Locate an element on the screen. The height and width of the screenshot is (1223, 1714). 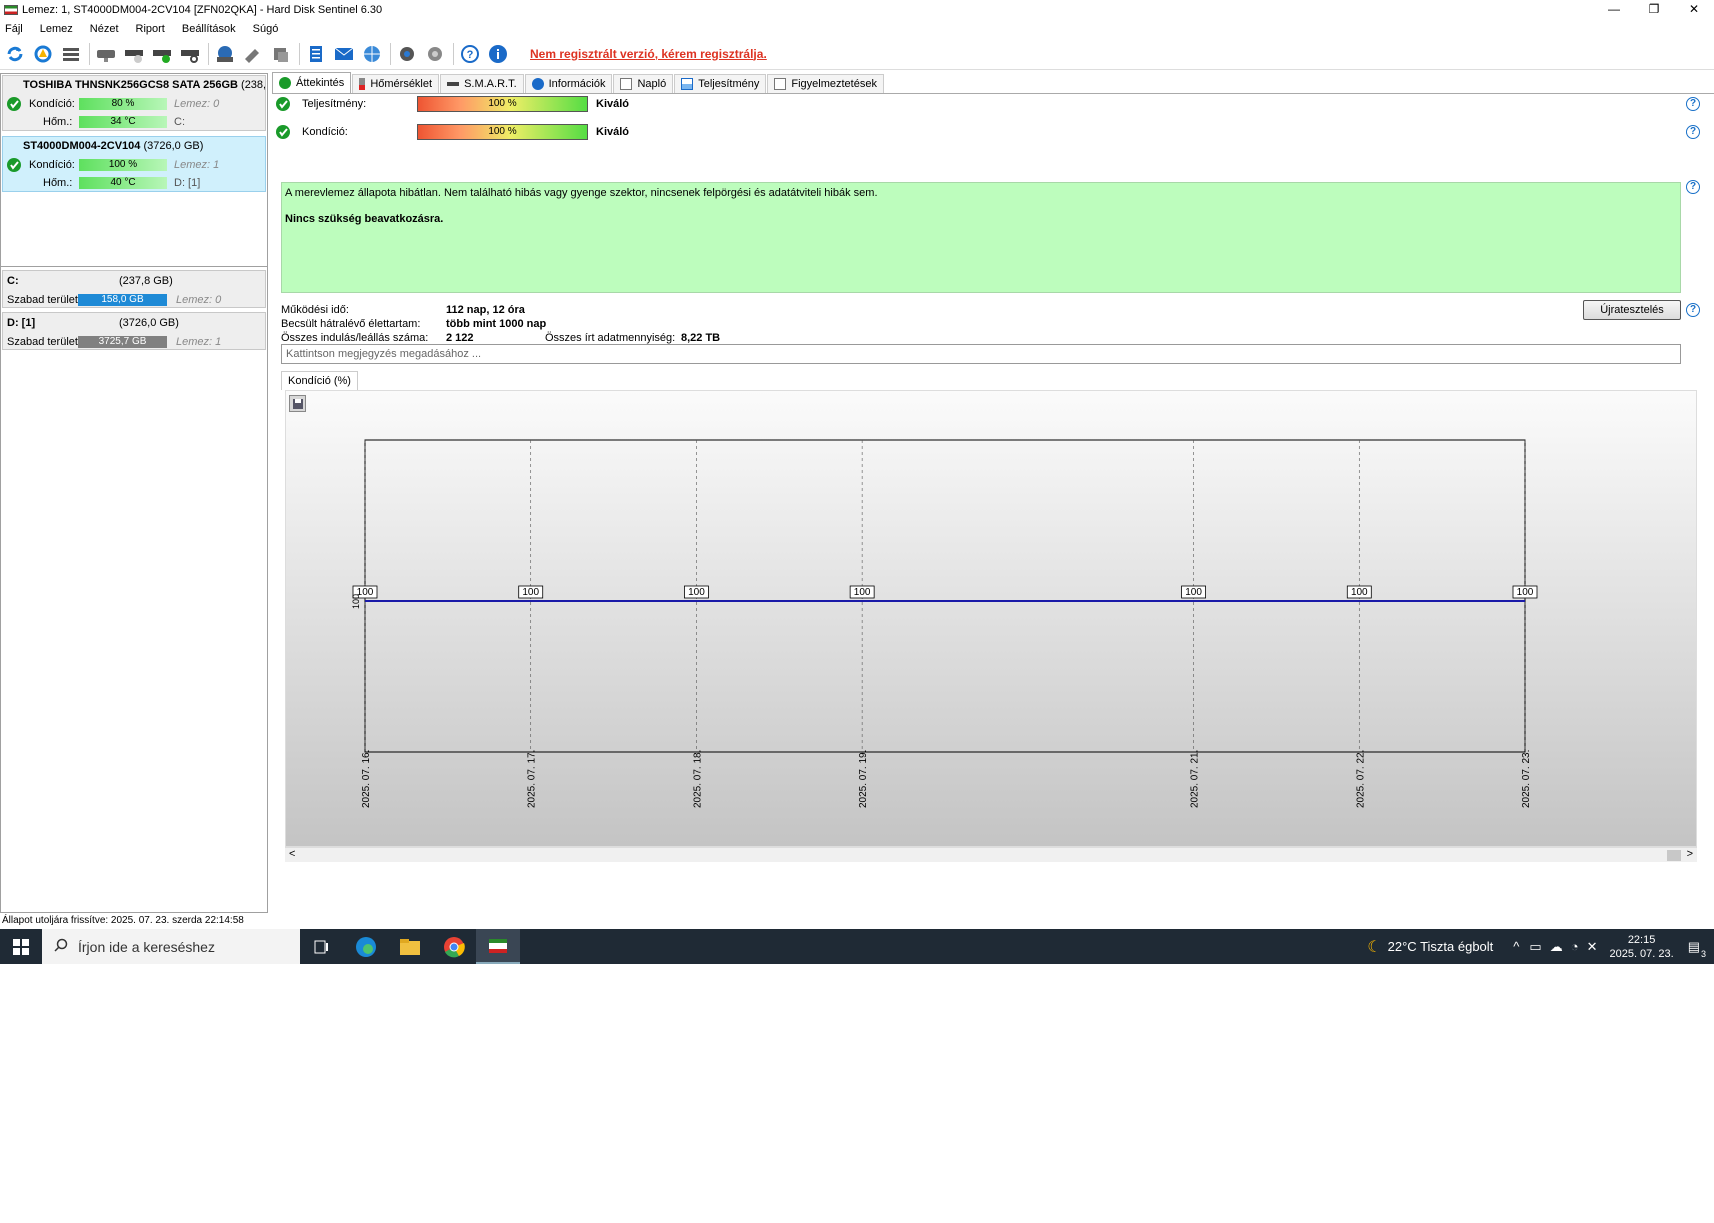
menu-settings: Beállítások is located at coordinates (209, 29).